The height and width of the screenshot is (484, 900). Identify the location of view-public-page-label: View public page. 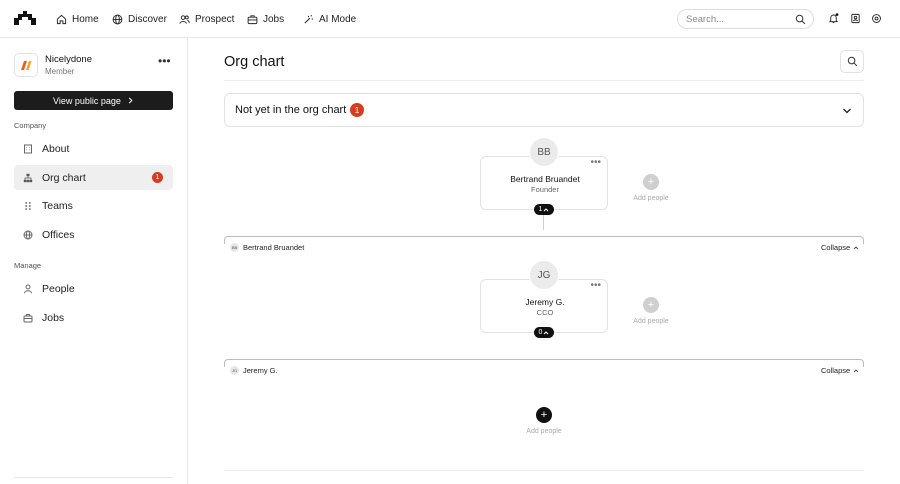
(87, 100).